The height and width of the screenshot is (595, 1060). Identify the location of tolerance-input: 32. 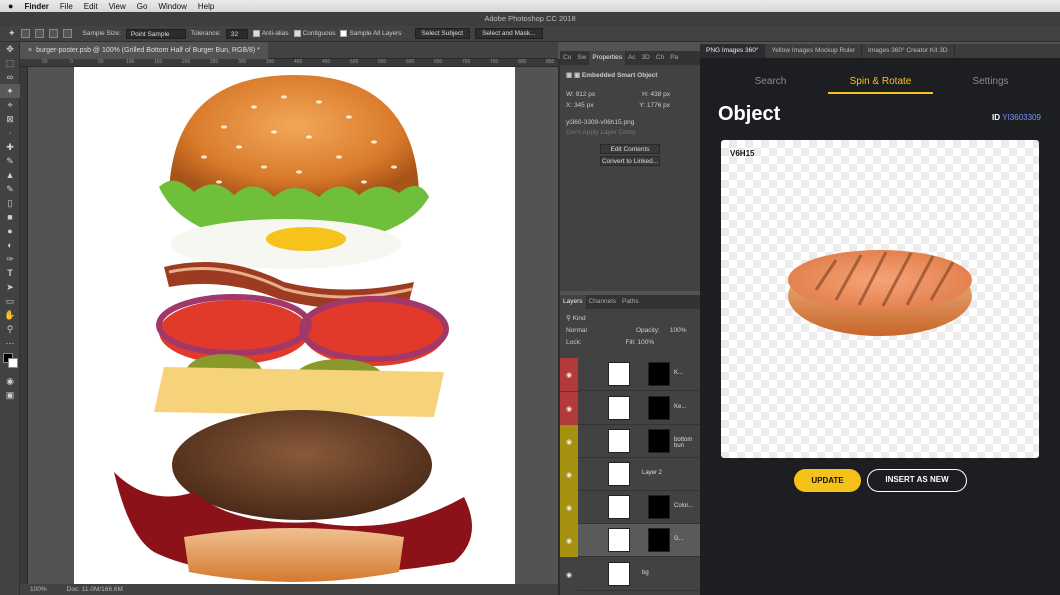
(236, 33).